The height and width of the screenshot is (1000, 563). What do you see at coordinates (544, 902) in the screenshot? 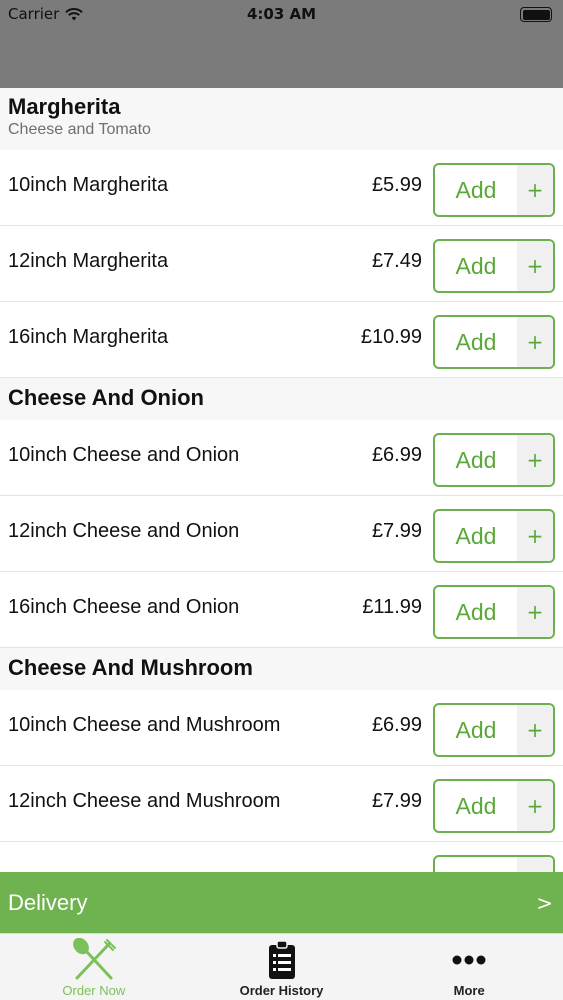
I see `chevron-right-icon: >` at bounding box center [544, 902].